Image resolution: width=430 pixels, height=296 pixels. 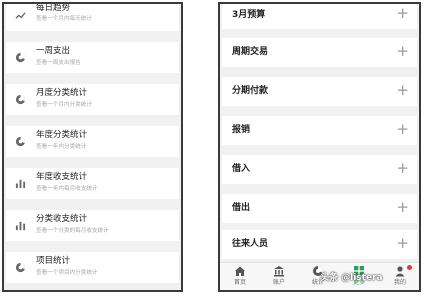 What do you see at coordinates (250, 52) in the screenshot?
I see `list-item-title: 周期交易` at bounding box center [250, 52].